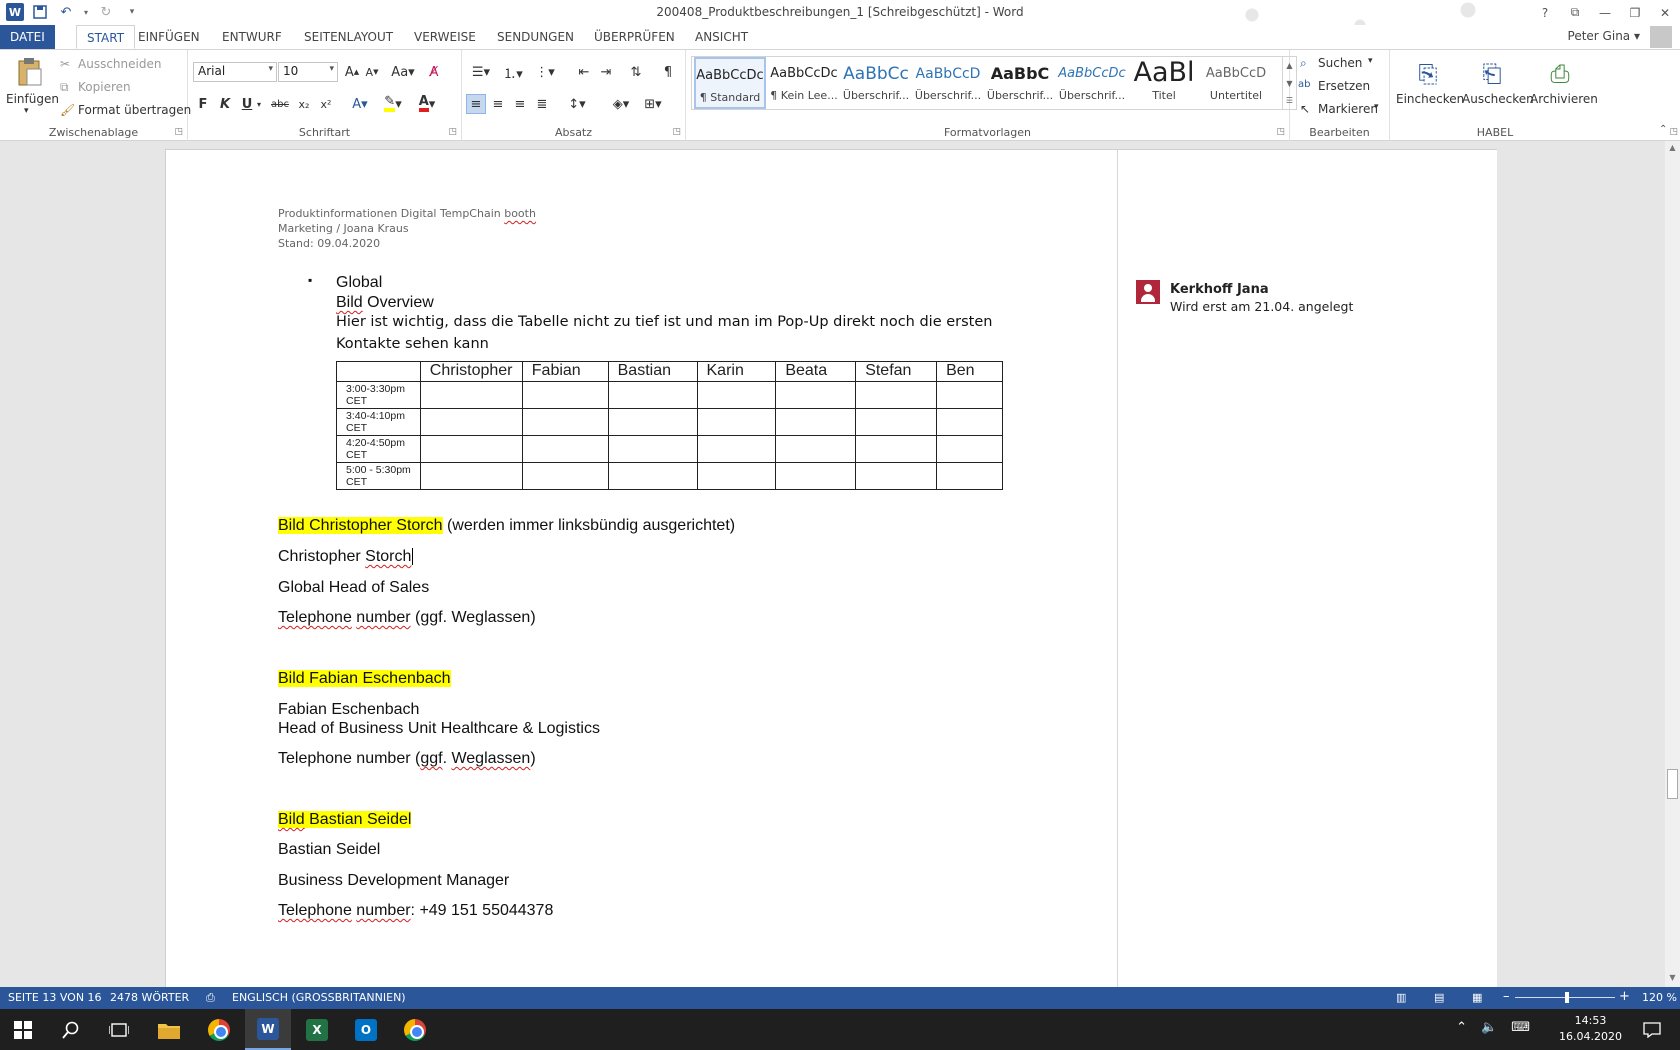 Image resolution: width=1680 pixels, height=1050 pixels. Describe the element at coordinates (1575, 12) in the screenshot. I see `ribbon-display-options-button: ⧉` at that location.